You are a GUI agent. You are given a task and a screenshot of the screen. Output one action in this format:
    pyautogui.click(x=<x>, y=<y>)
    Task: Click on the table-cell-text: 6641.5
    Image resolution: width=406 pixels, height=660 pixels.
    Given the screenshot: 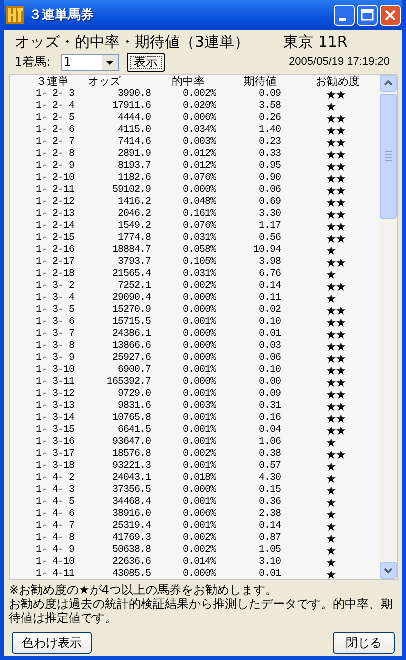 What is the action you would take?
    pyautogui.click(x=133, y=431)
    